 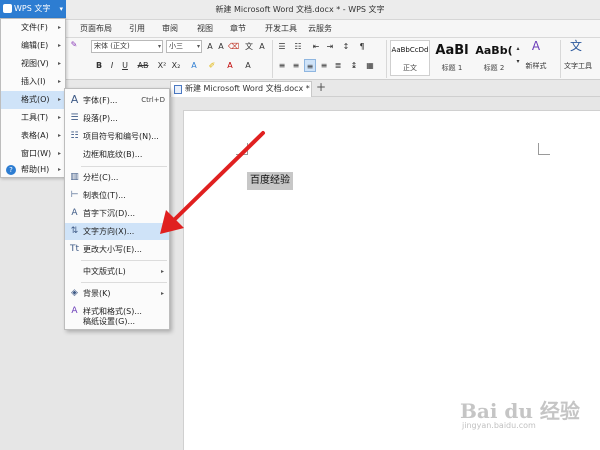 What do you see at coordinates (217, 177) in the screenshot?
I see `arrow-shaft` at bounding box center [217, 177].